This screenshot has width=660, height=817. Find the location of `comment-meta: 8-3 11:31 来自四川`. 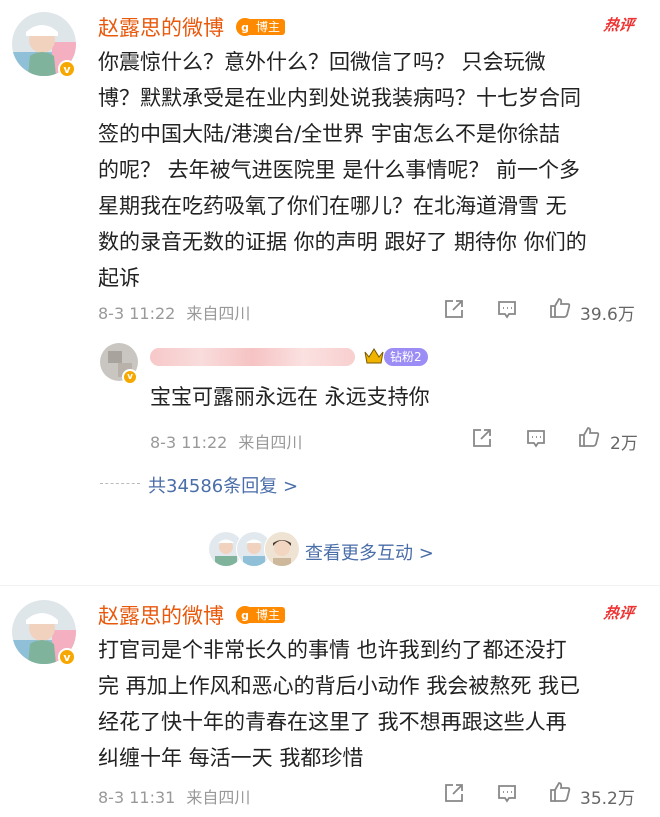

comment-meta: 8-3 11:31 来自四川 is located at coordinates (174, 796).